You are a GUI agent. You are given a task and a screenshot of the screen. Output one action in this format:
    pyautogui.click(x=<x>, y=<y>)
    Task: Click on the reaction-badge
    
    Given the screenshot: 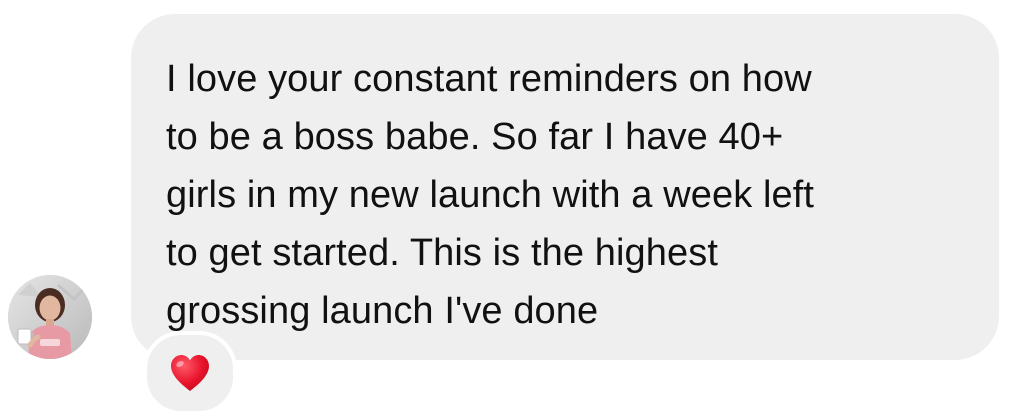 What is the action you would take?
    pyautogui.click(x=190, y=373)
    